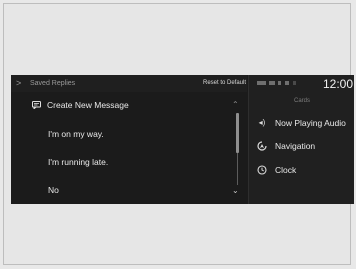 The image size is (356, 269). Describe the element at coordinates (18, 83) in the screenshot. I see `back-chevron-icon: >` at that location.